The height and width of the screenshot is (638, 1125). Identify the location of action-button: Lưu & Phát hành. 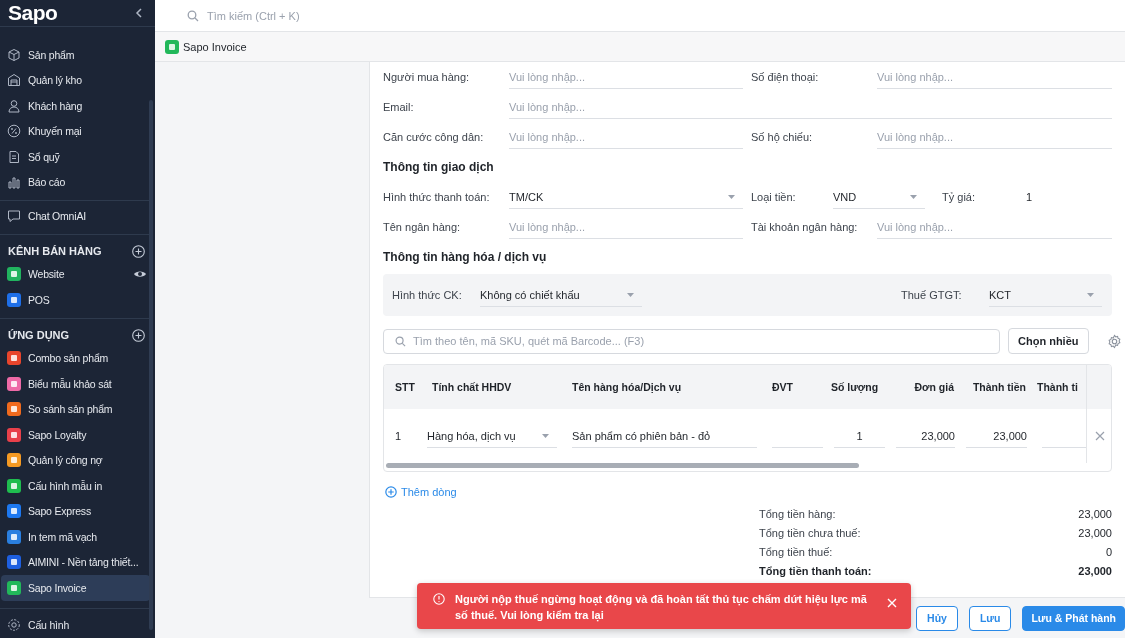
(1073, 618).